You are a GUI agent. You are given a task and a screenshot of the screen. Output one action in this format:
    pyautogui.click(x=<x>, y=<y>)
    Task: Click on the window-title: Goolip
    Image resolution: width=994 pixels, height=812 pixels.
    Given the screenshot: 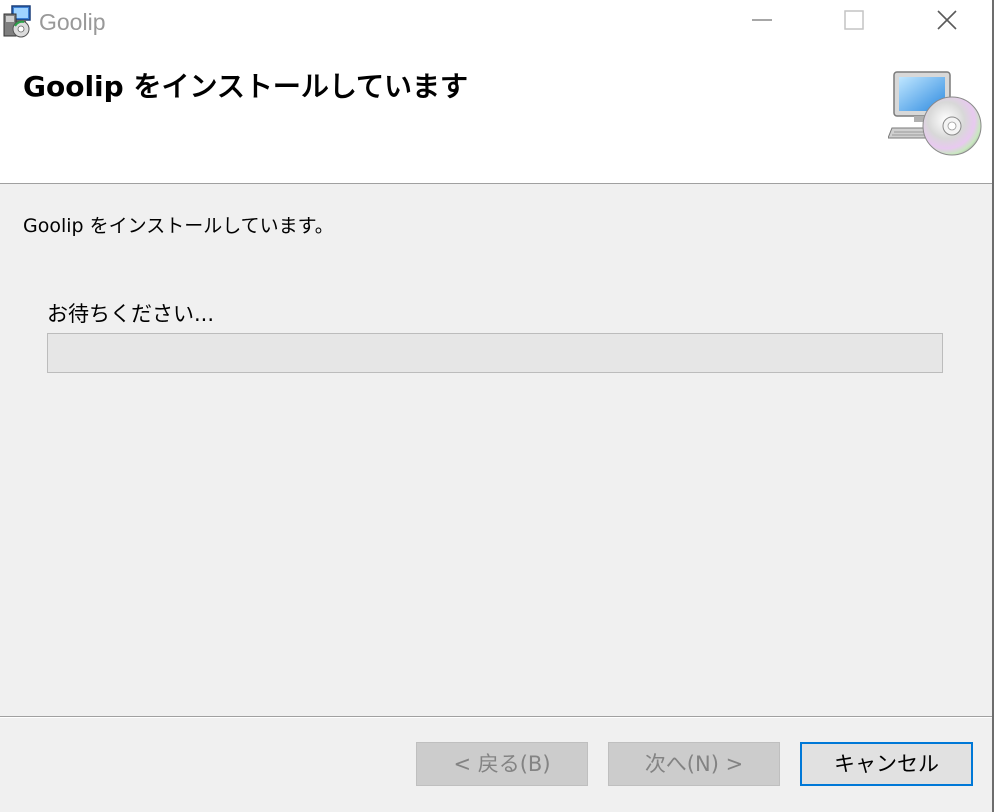 What is the action you would take?
    pyautogui.click(x=72, y=22)
    